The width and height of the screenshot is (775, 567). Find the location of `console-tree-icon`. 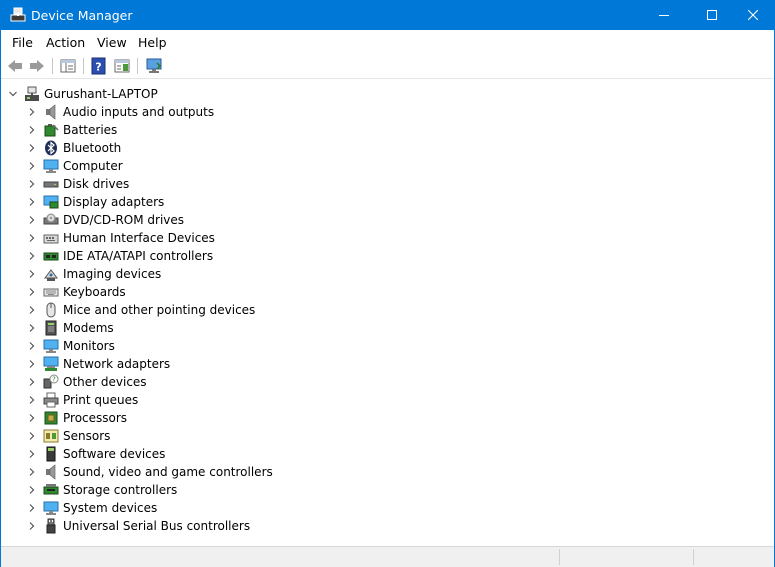

console-tree-icon is located at coordinates (68, 66).